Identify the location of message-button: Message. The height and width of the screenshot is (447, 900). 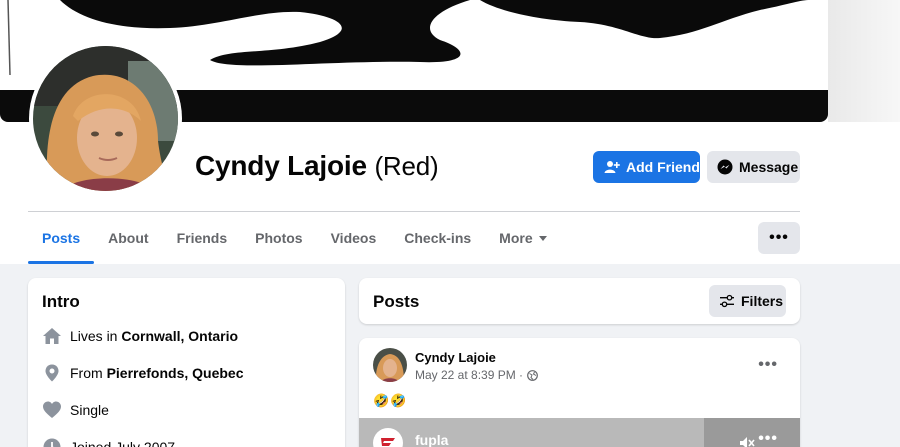
(753, 167).